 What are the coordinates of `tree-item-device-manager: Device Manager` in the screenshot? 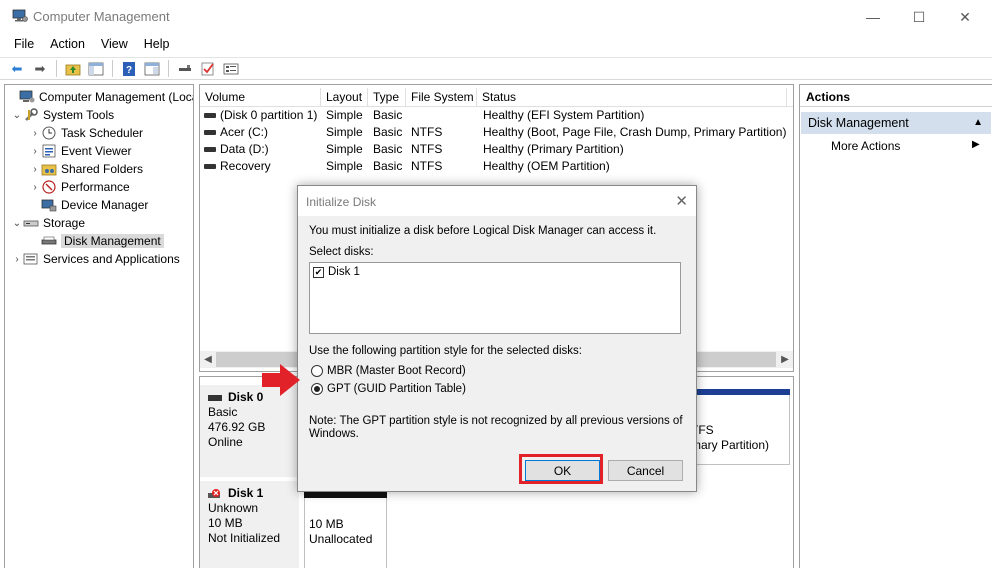 It's located at (88, 205).